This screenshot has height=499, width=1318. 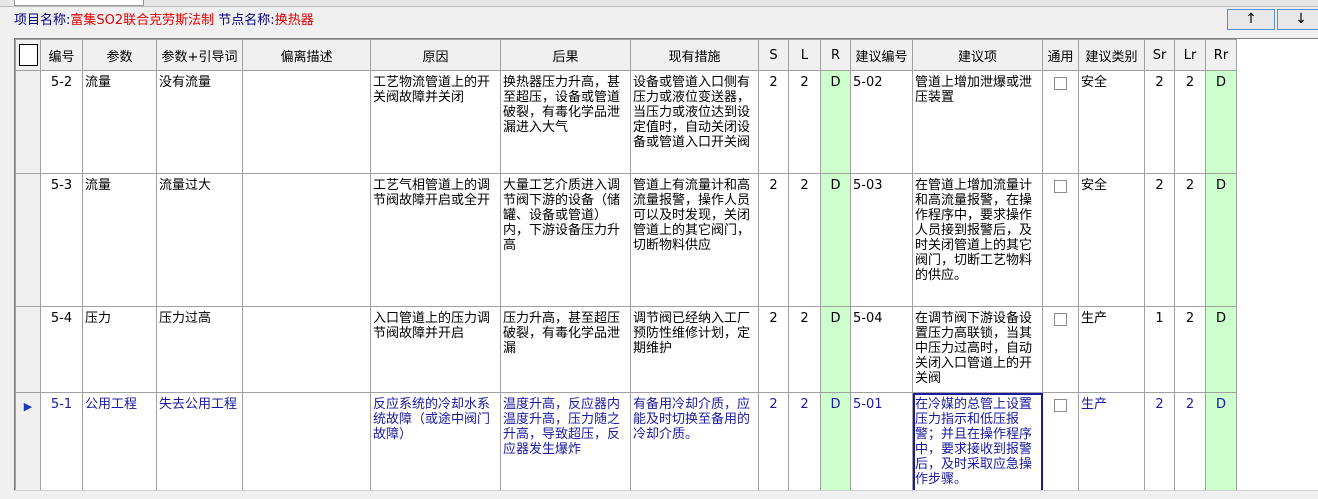 What do you see at coordinates (435, 444) in the screenshot?
I see `cell-cause: 反应系统的冷却水系统故障（或途中阀门故障）` at bounding box center [435, 444].